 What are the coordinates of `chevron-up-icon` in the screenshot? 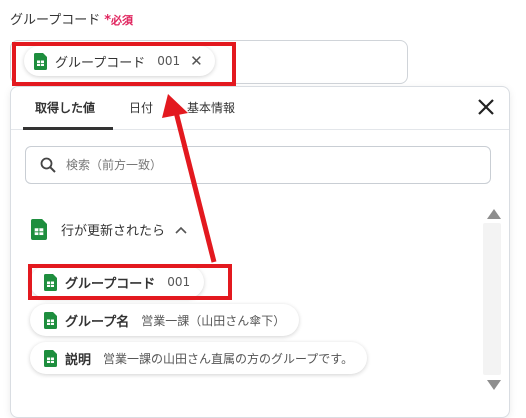 It's located at (181, 230).